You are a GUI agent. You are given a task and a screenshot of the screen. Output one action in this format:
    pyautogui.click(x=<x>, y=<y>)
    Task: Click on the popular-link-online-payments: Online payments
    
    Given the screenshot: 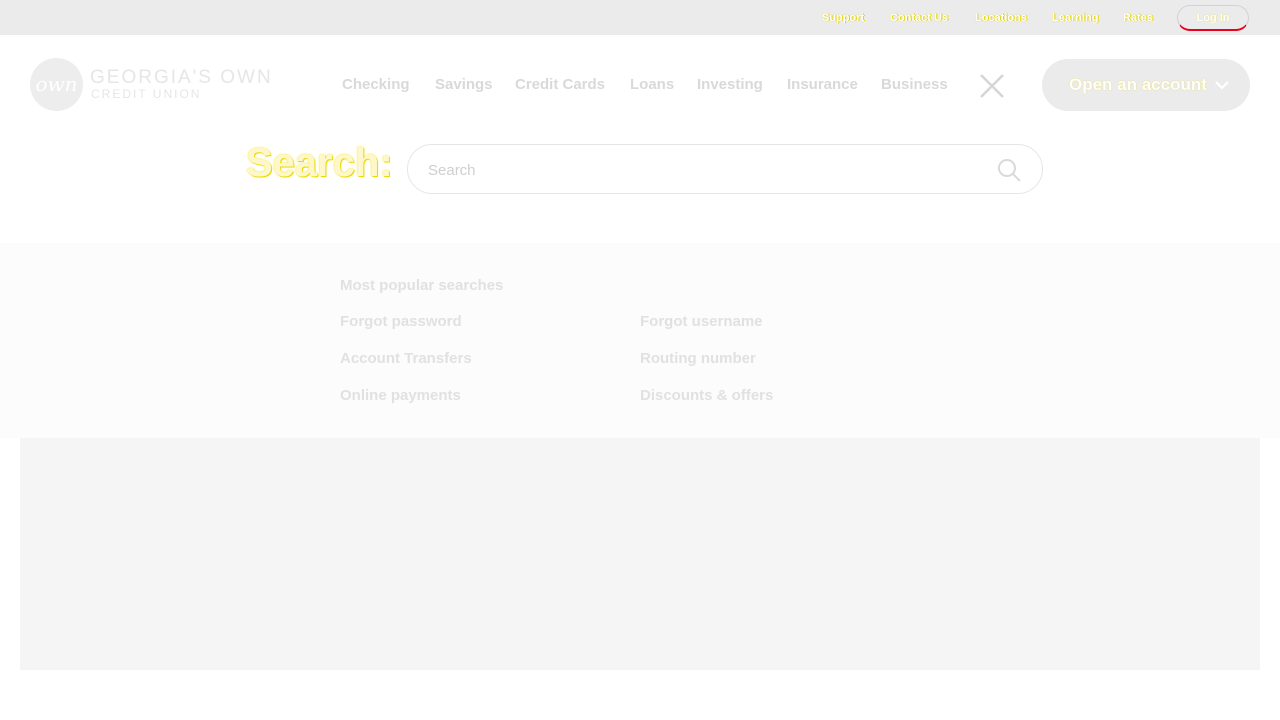 What is the action you would take?
    pyautogui.click(x=400, y=395)
    